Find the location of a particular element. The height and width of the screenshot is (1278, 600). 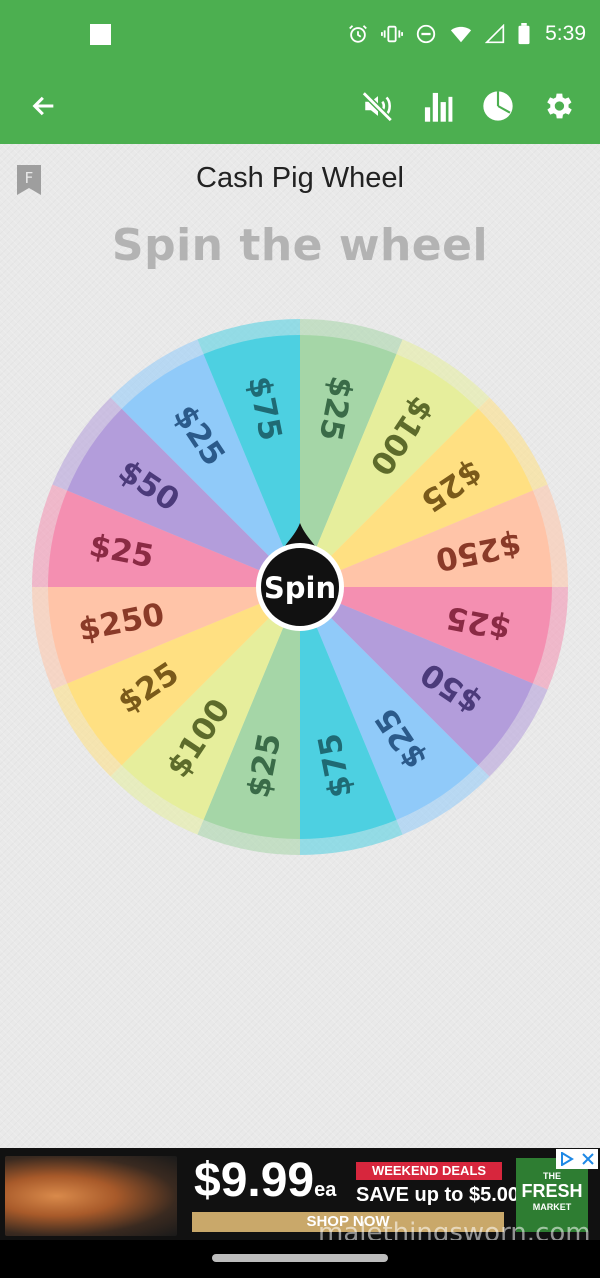

status-icons: 5:39 is located at coordinates (466, 34).